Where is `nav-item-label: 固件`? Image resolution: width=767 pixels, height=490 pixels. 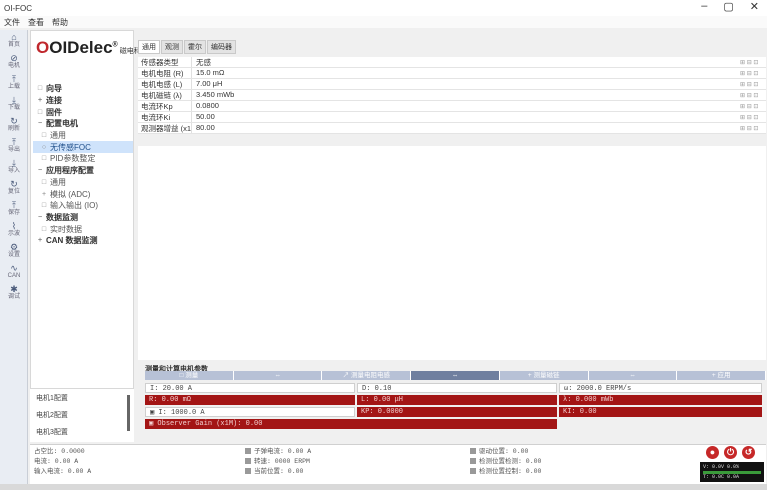 nav-item-label: 固件 is located at coordinates (54, 112).